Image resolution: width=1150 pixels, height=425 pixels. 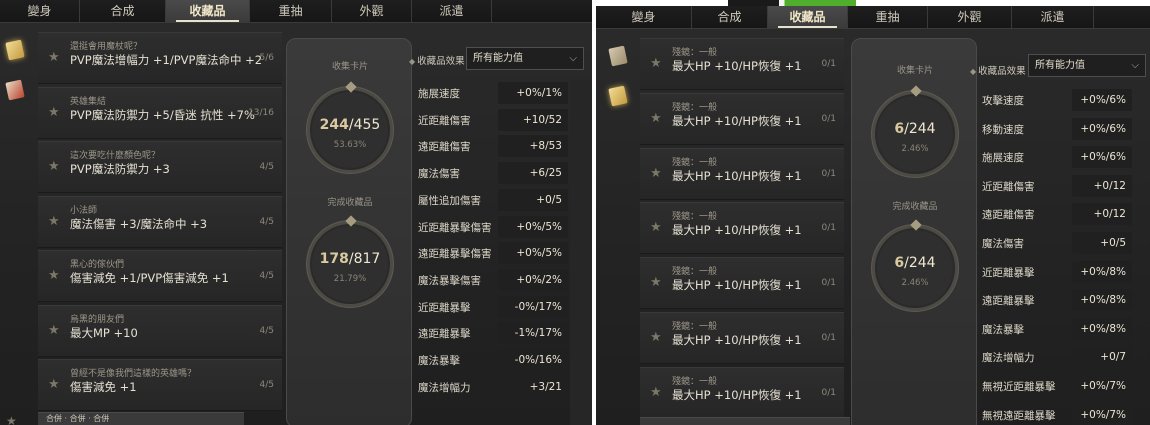 I want to click on stat-value: +3/21, so click(x=533, y=386).